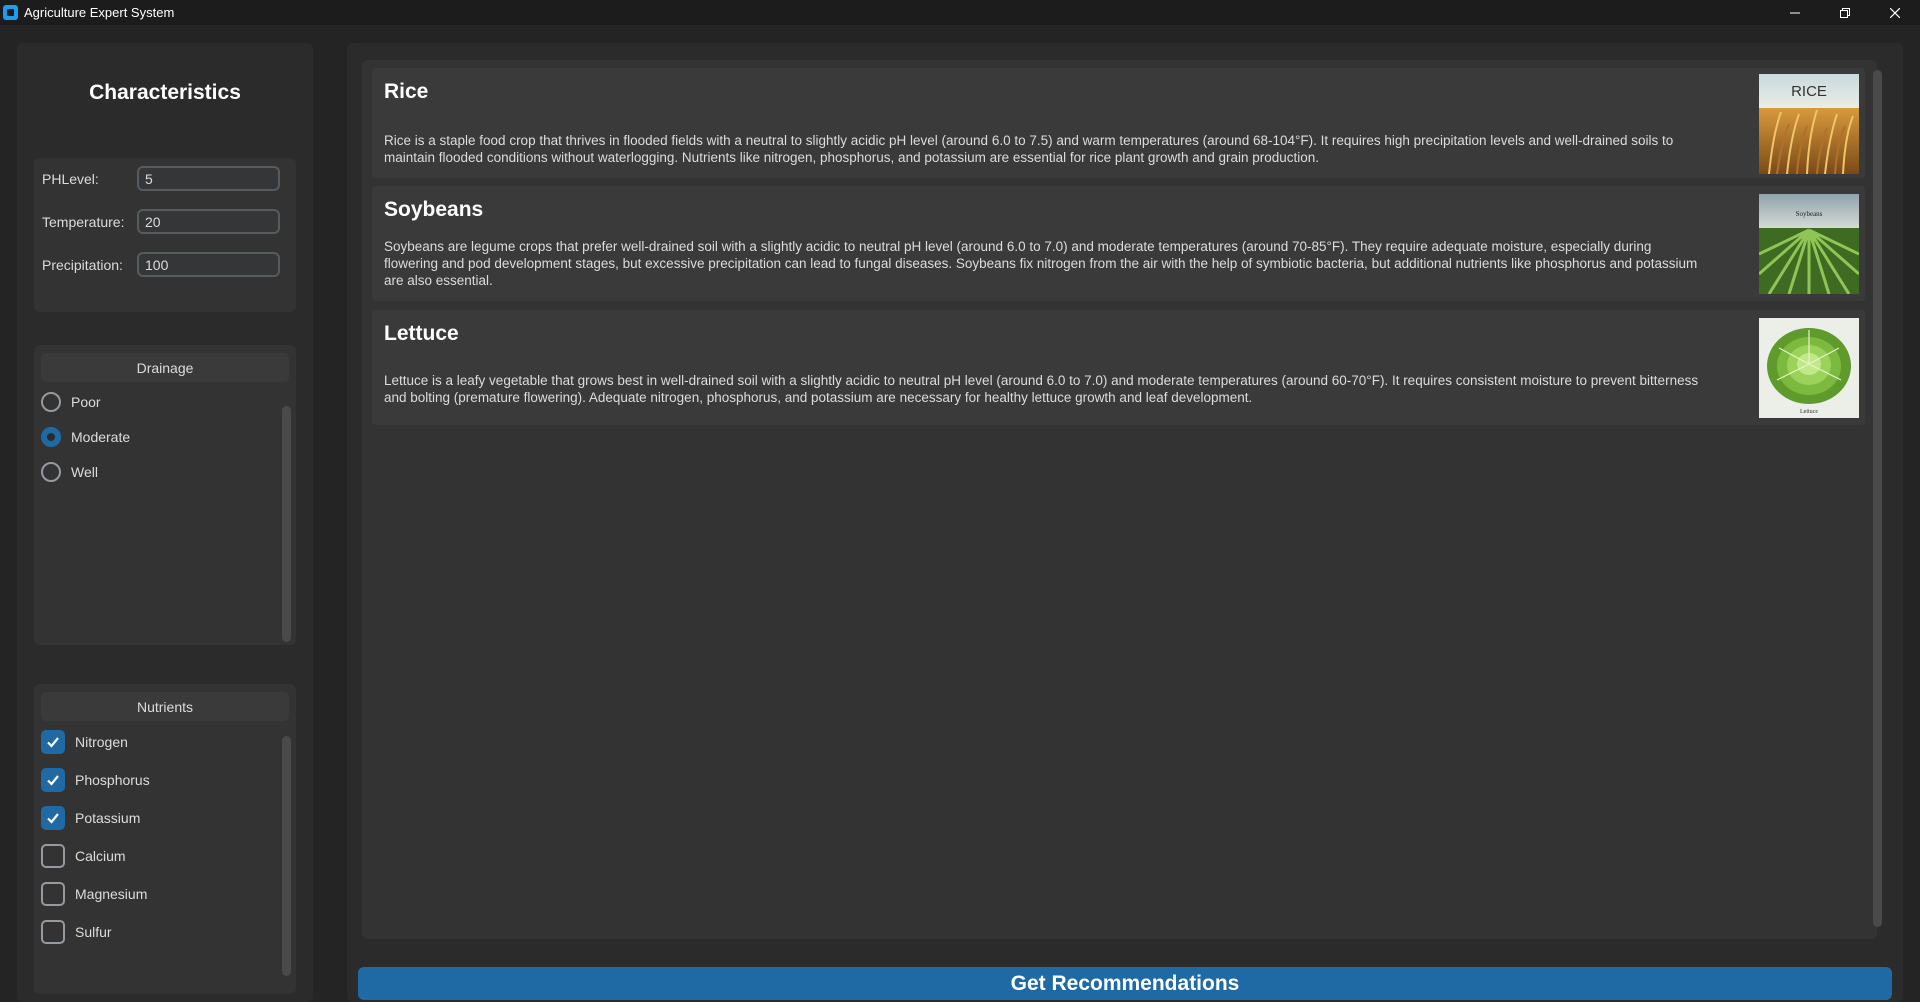 The width and height of the screenshot is (1920, 1002). I want to click on restore-icon, so click(1845, 12).